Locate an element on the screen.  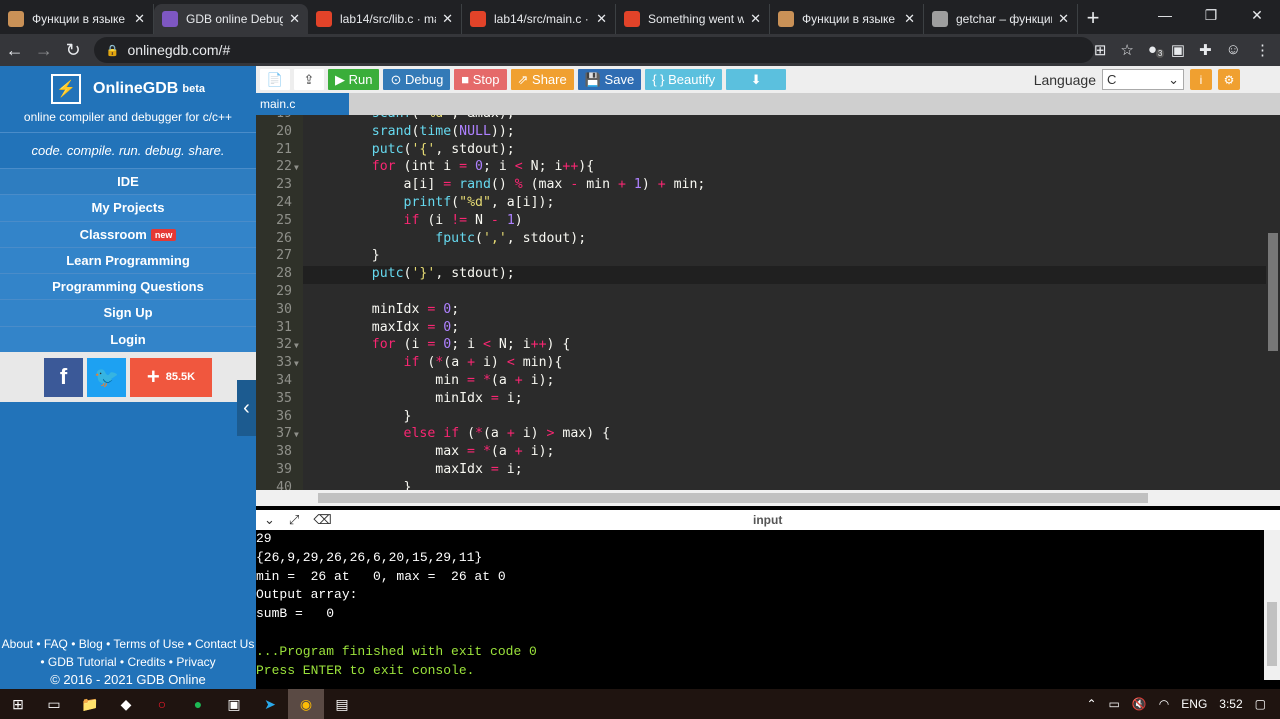
download-button: ⬇ is located at coordinates (756, 79).